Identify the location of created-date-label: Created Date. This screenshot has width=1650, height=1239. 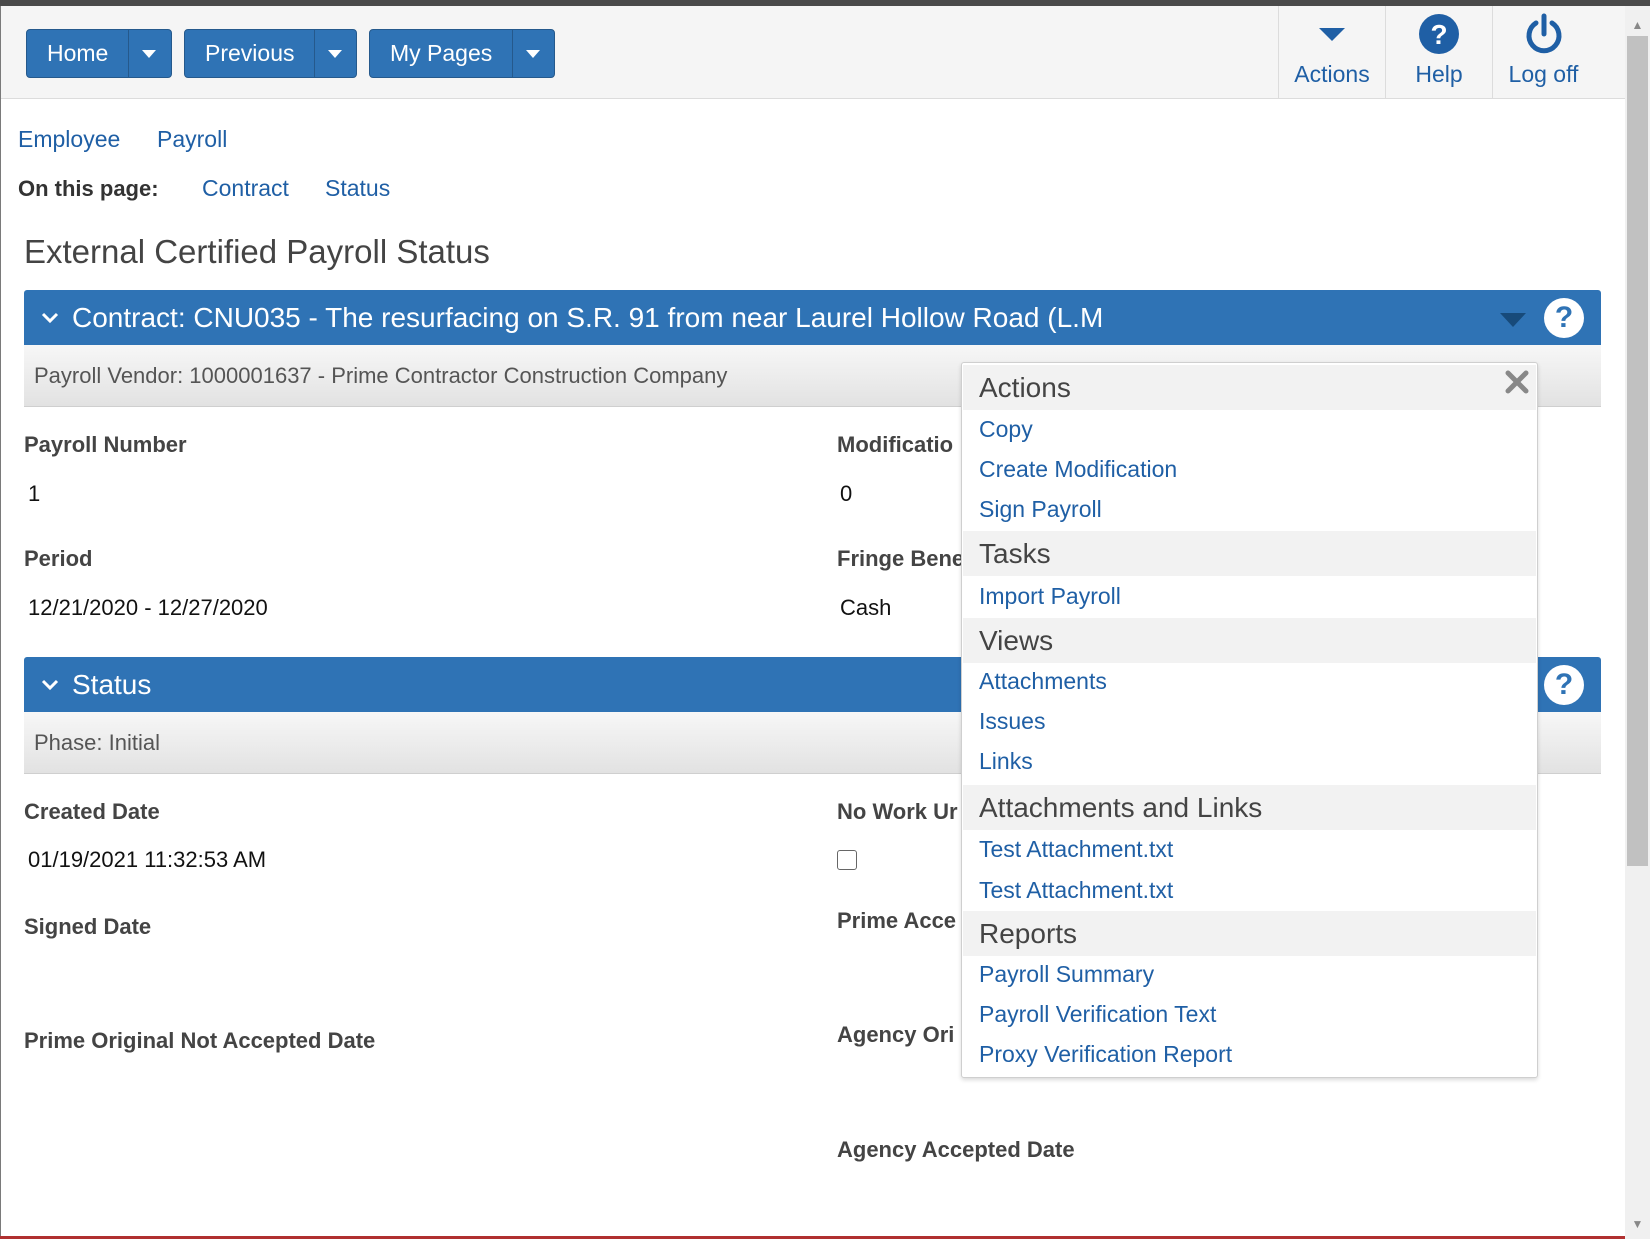
(92, 811).